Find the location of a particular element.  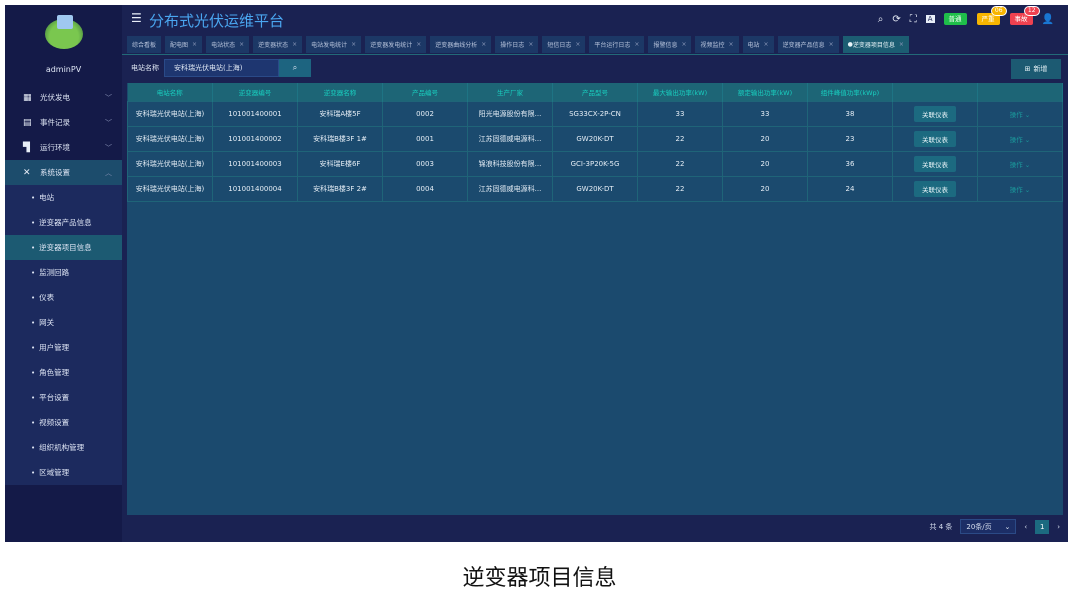

sidebar-item: ▦ 光伏发电 ﹀ is located at coordinates (63, 97).